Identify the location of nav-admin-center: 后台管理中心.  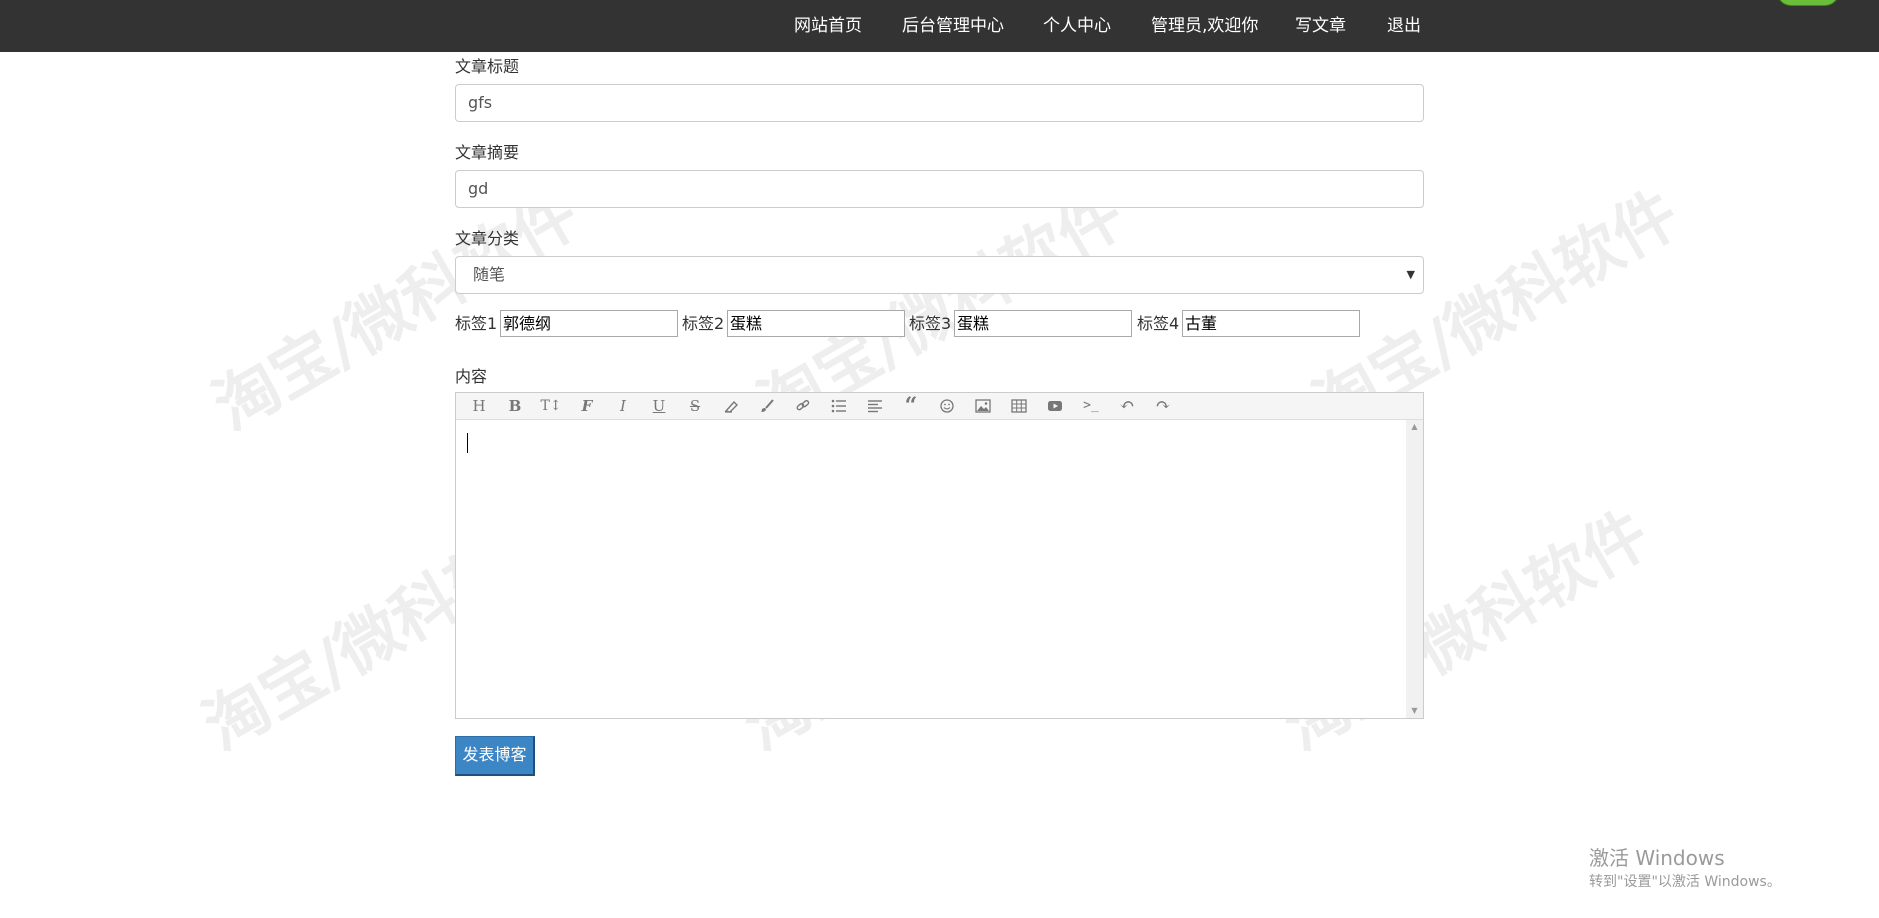
(953, 26).